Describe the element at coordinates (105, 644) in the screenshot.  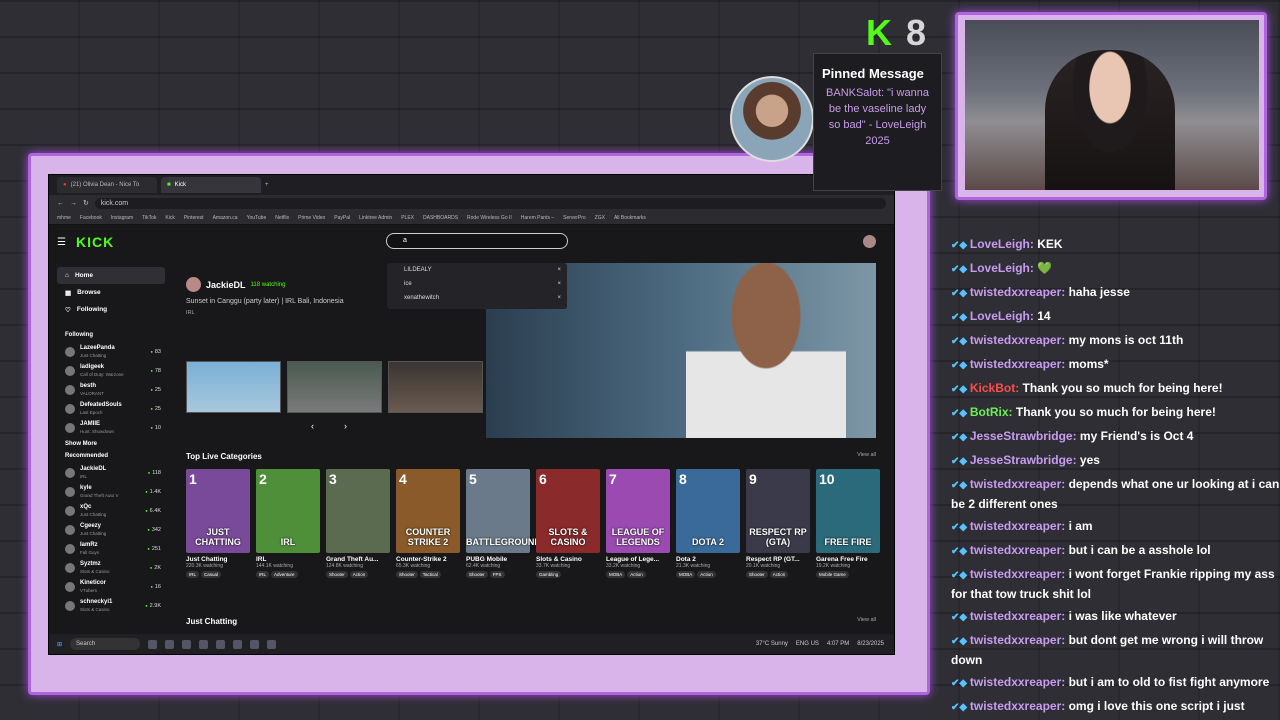
I see `taskbar-search: Search` at that location.